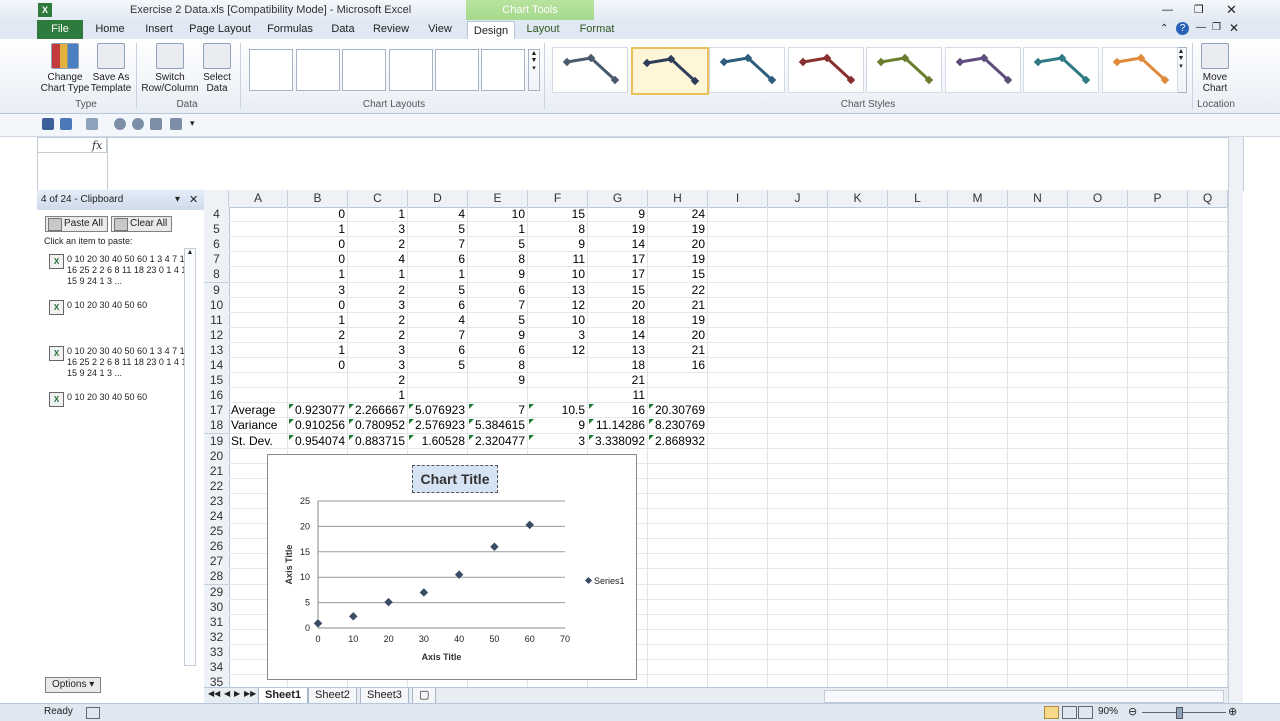  Describe the element at coordinates (384, 696) in the screenshot. I see `sheet-tab-sheet3: Sheet3` at that location.